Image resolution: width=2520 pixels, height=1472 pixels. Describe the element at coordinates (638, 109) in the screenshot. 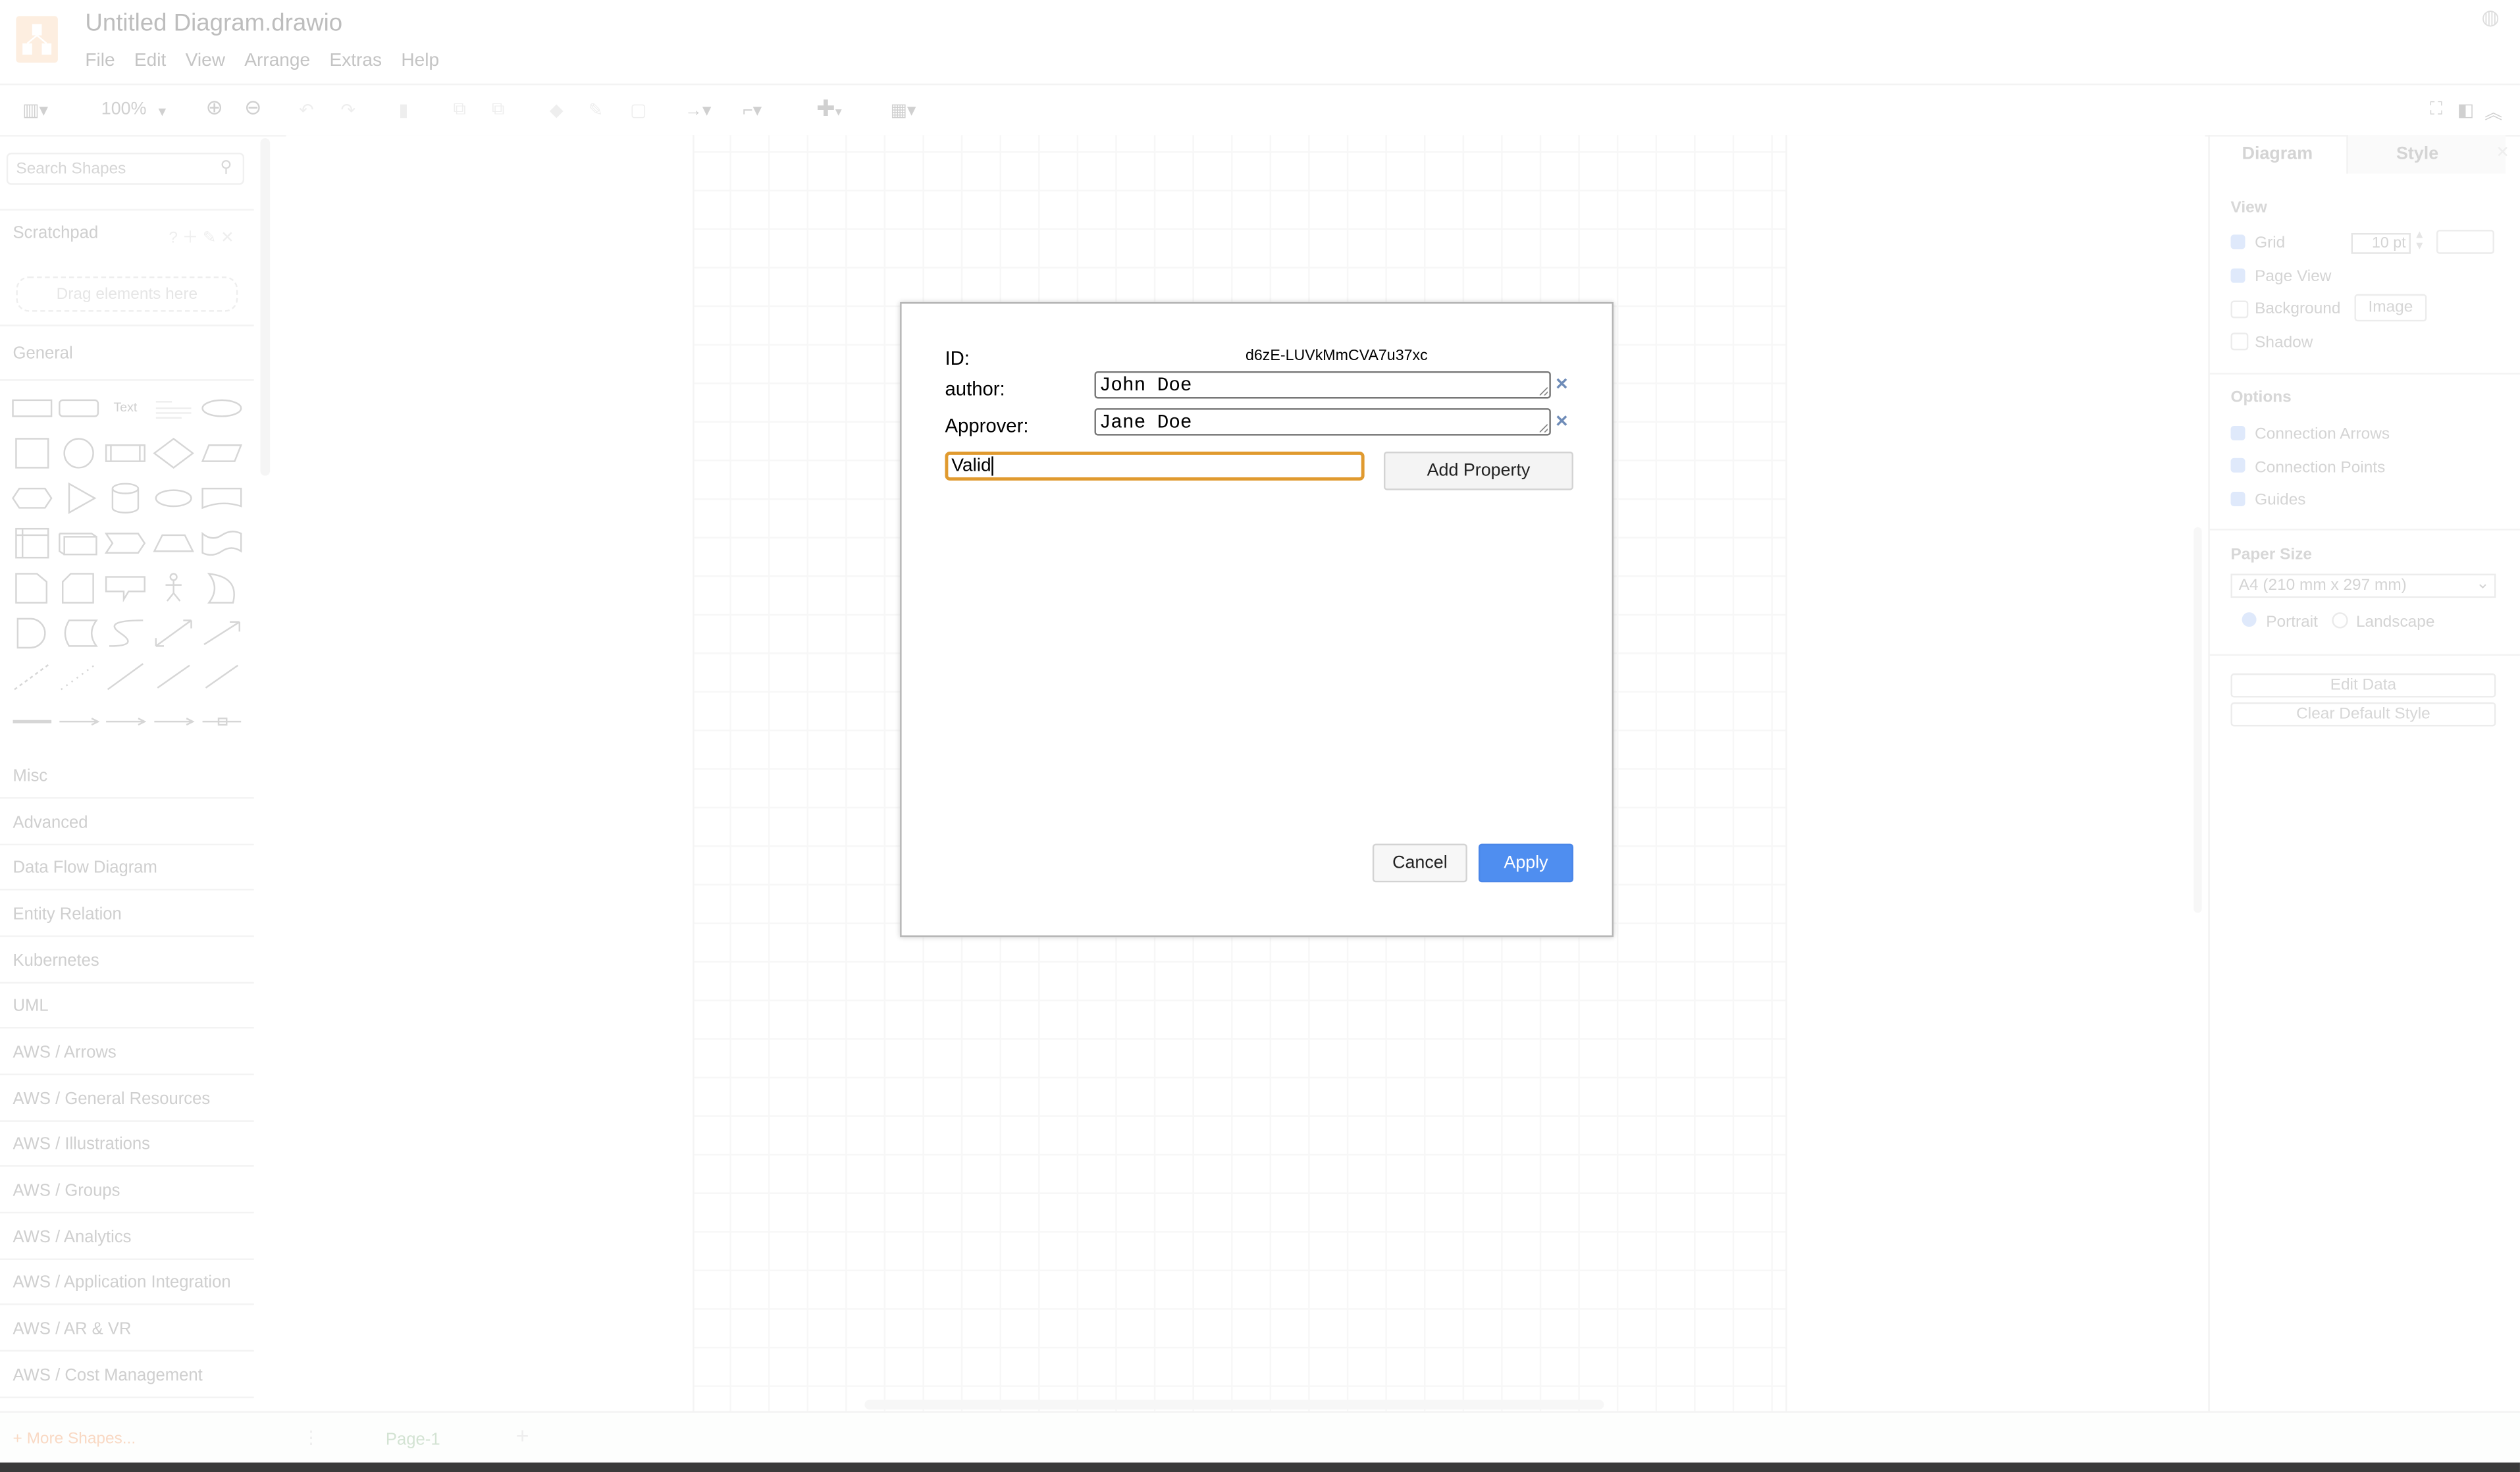

I see `shadow-icon: ▢` at that location.